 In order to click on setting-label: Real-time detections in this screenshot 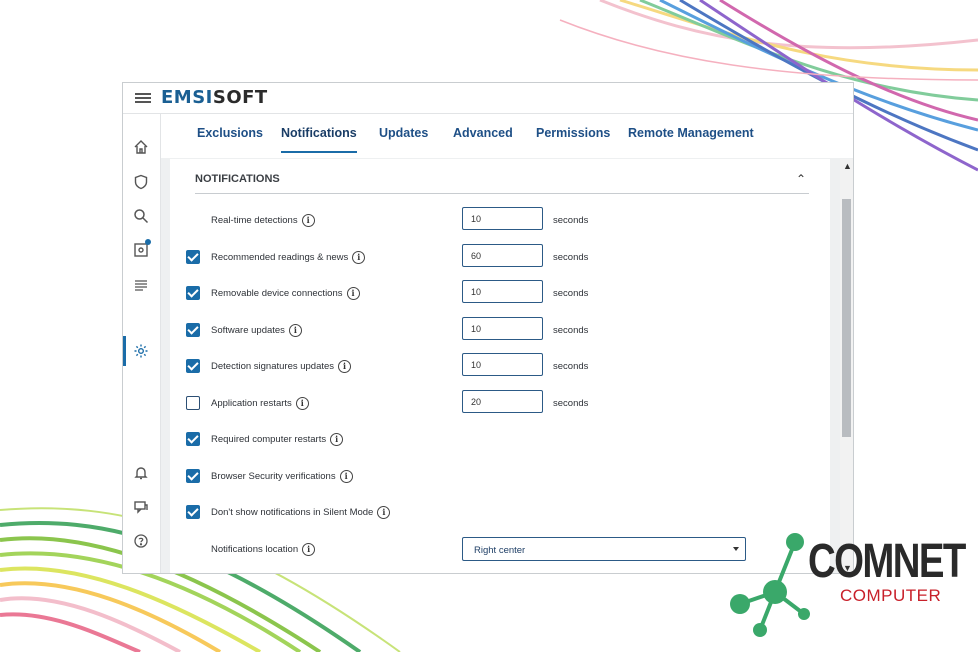, I will do `click(254, 221)`.